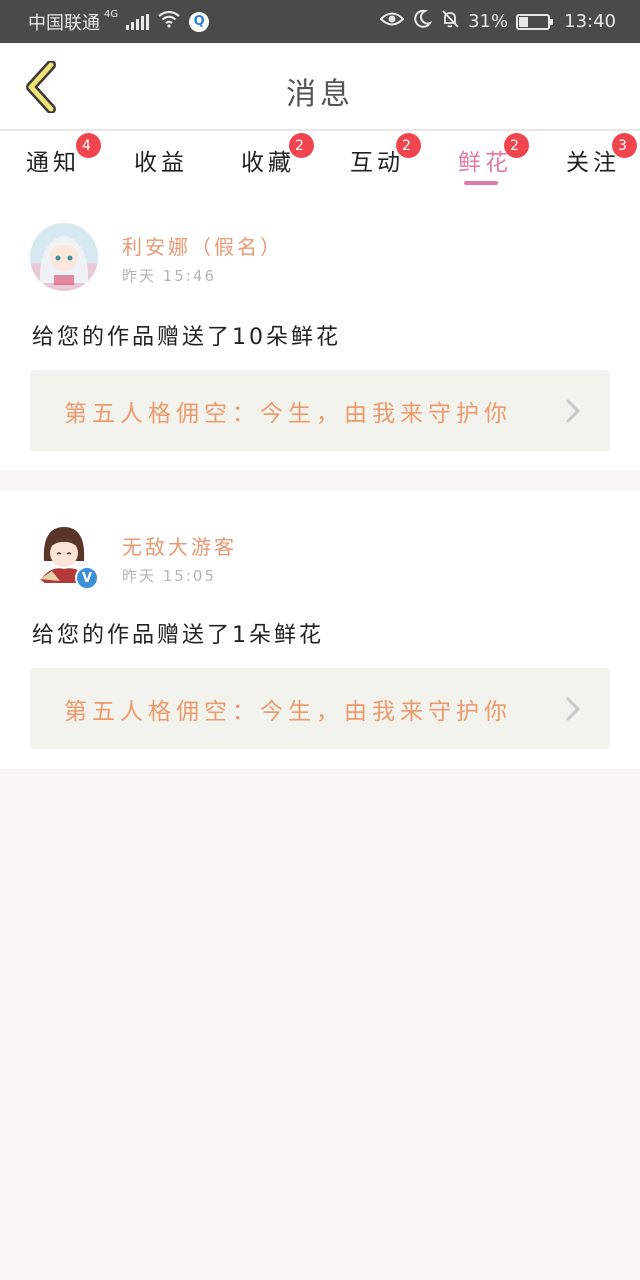 The height and width of the screenshot is (1280, 640). I want to click on signal-icon, so click(138, 21).